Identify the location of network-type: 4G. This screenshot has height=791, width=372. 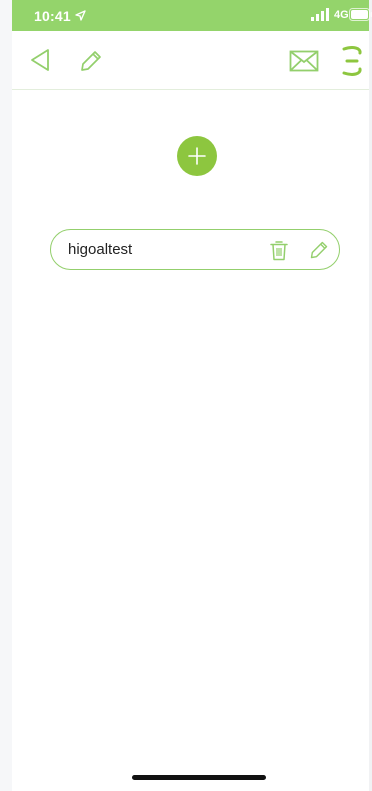
(341, 15).